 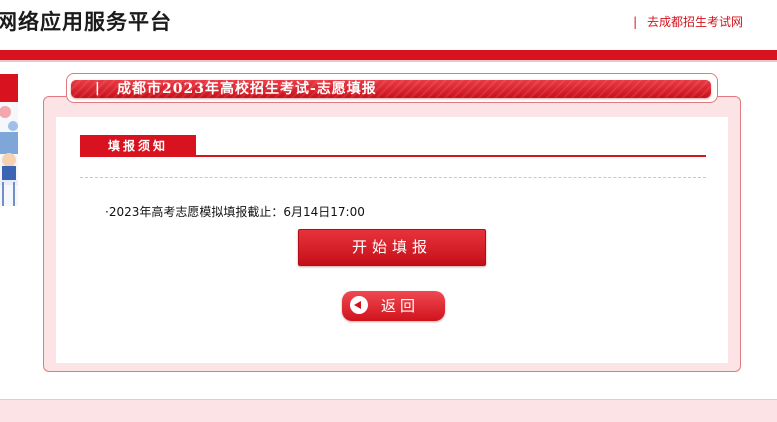 What do you see at coordinates (247, 89) in the screenshot?
I see `page-title: 成都市2023年高校招生考试-志愿填报` at bounding box center [247, 89].